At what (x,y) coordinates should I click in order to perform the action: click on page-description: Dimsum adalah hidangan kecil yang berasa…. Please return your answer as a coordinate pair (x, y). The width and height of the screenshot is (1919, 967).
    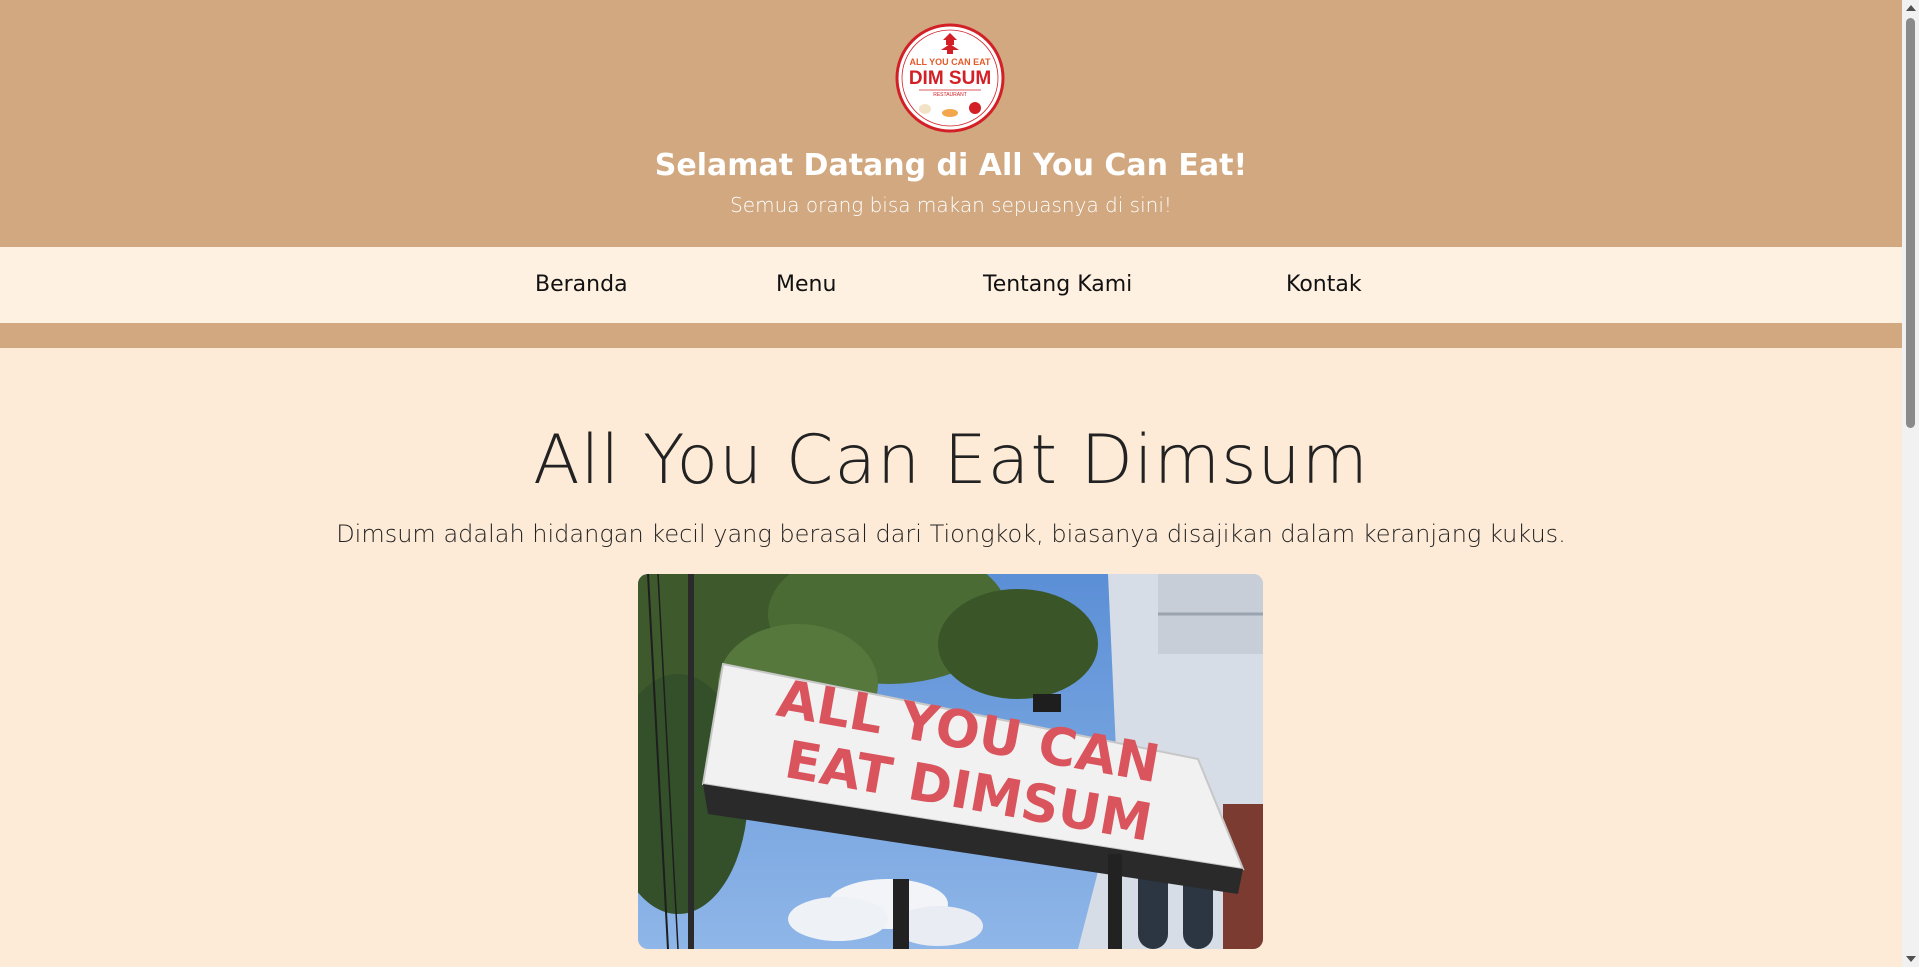
    Looking at the image, I should click on (951, 534).